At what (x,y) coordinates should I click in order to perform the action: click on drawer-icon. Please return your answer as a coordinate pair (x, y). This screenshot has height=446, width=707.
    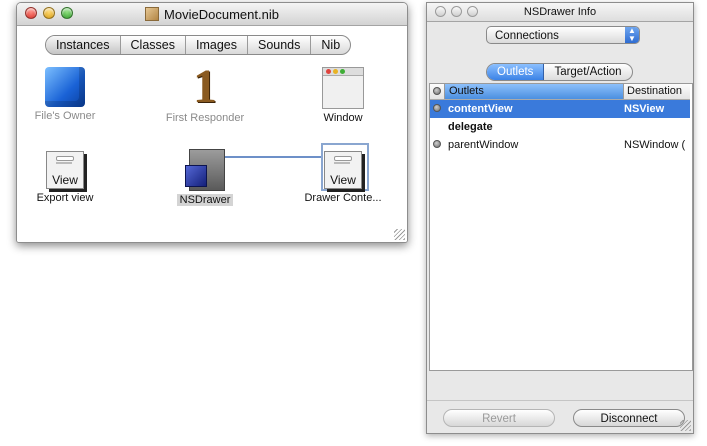
    Looking at the image, I should click on (205, 169).